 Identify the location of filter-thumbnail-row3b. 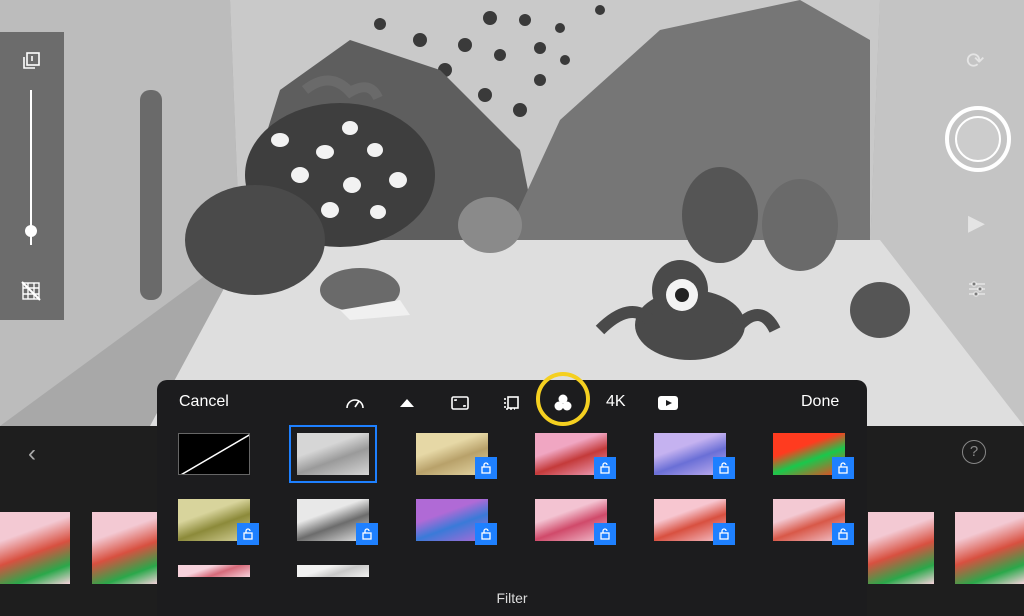
(333, 571).